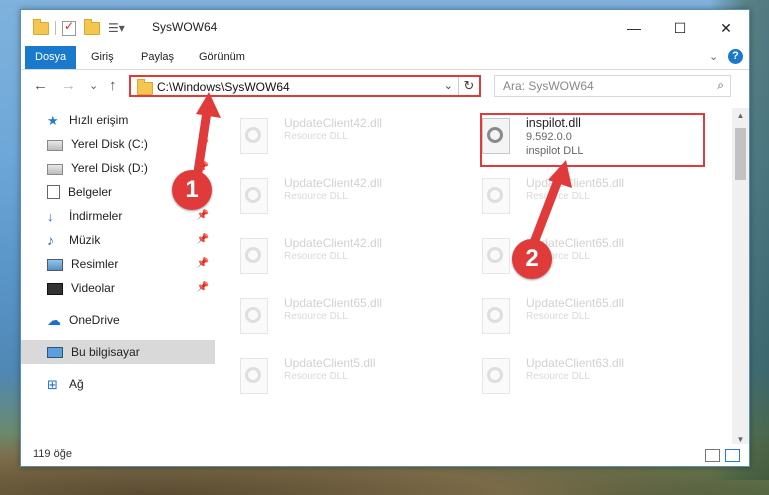 The width and height of the screenshot is (769, 495). What do you see at coordinates (680, 28) in the screenshot?
I see `maximize-button: ☐` at bounding box center [680, 28].